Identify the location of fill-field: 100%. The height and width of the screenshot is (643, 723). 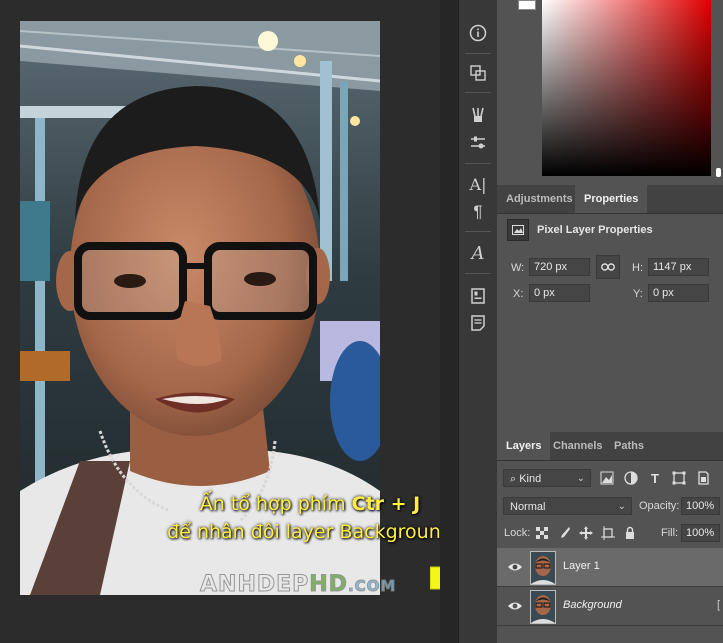
(700, 533).